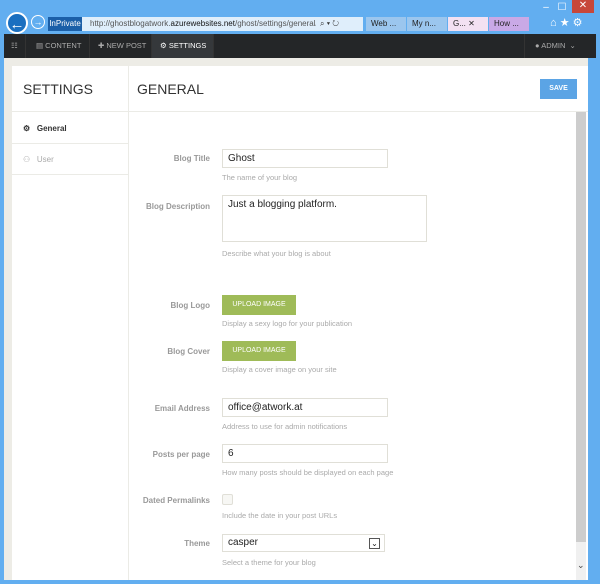  Describe the element at coordinates (285, 426) in the screenshot. I see `email-help: Address to use for admin notifications` at that location.